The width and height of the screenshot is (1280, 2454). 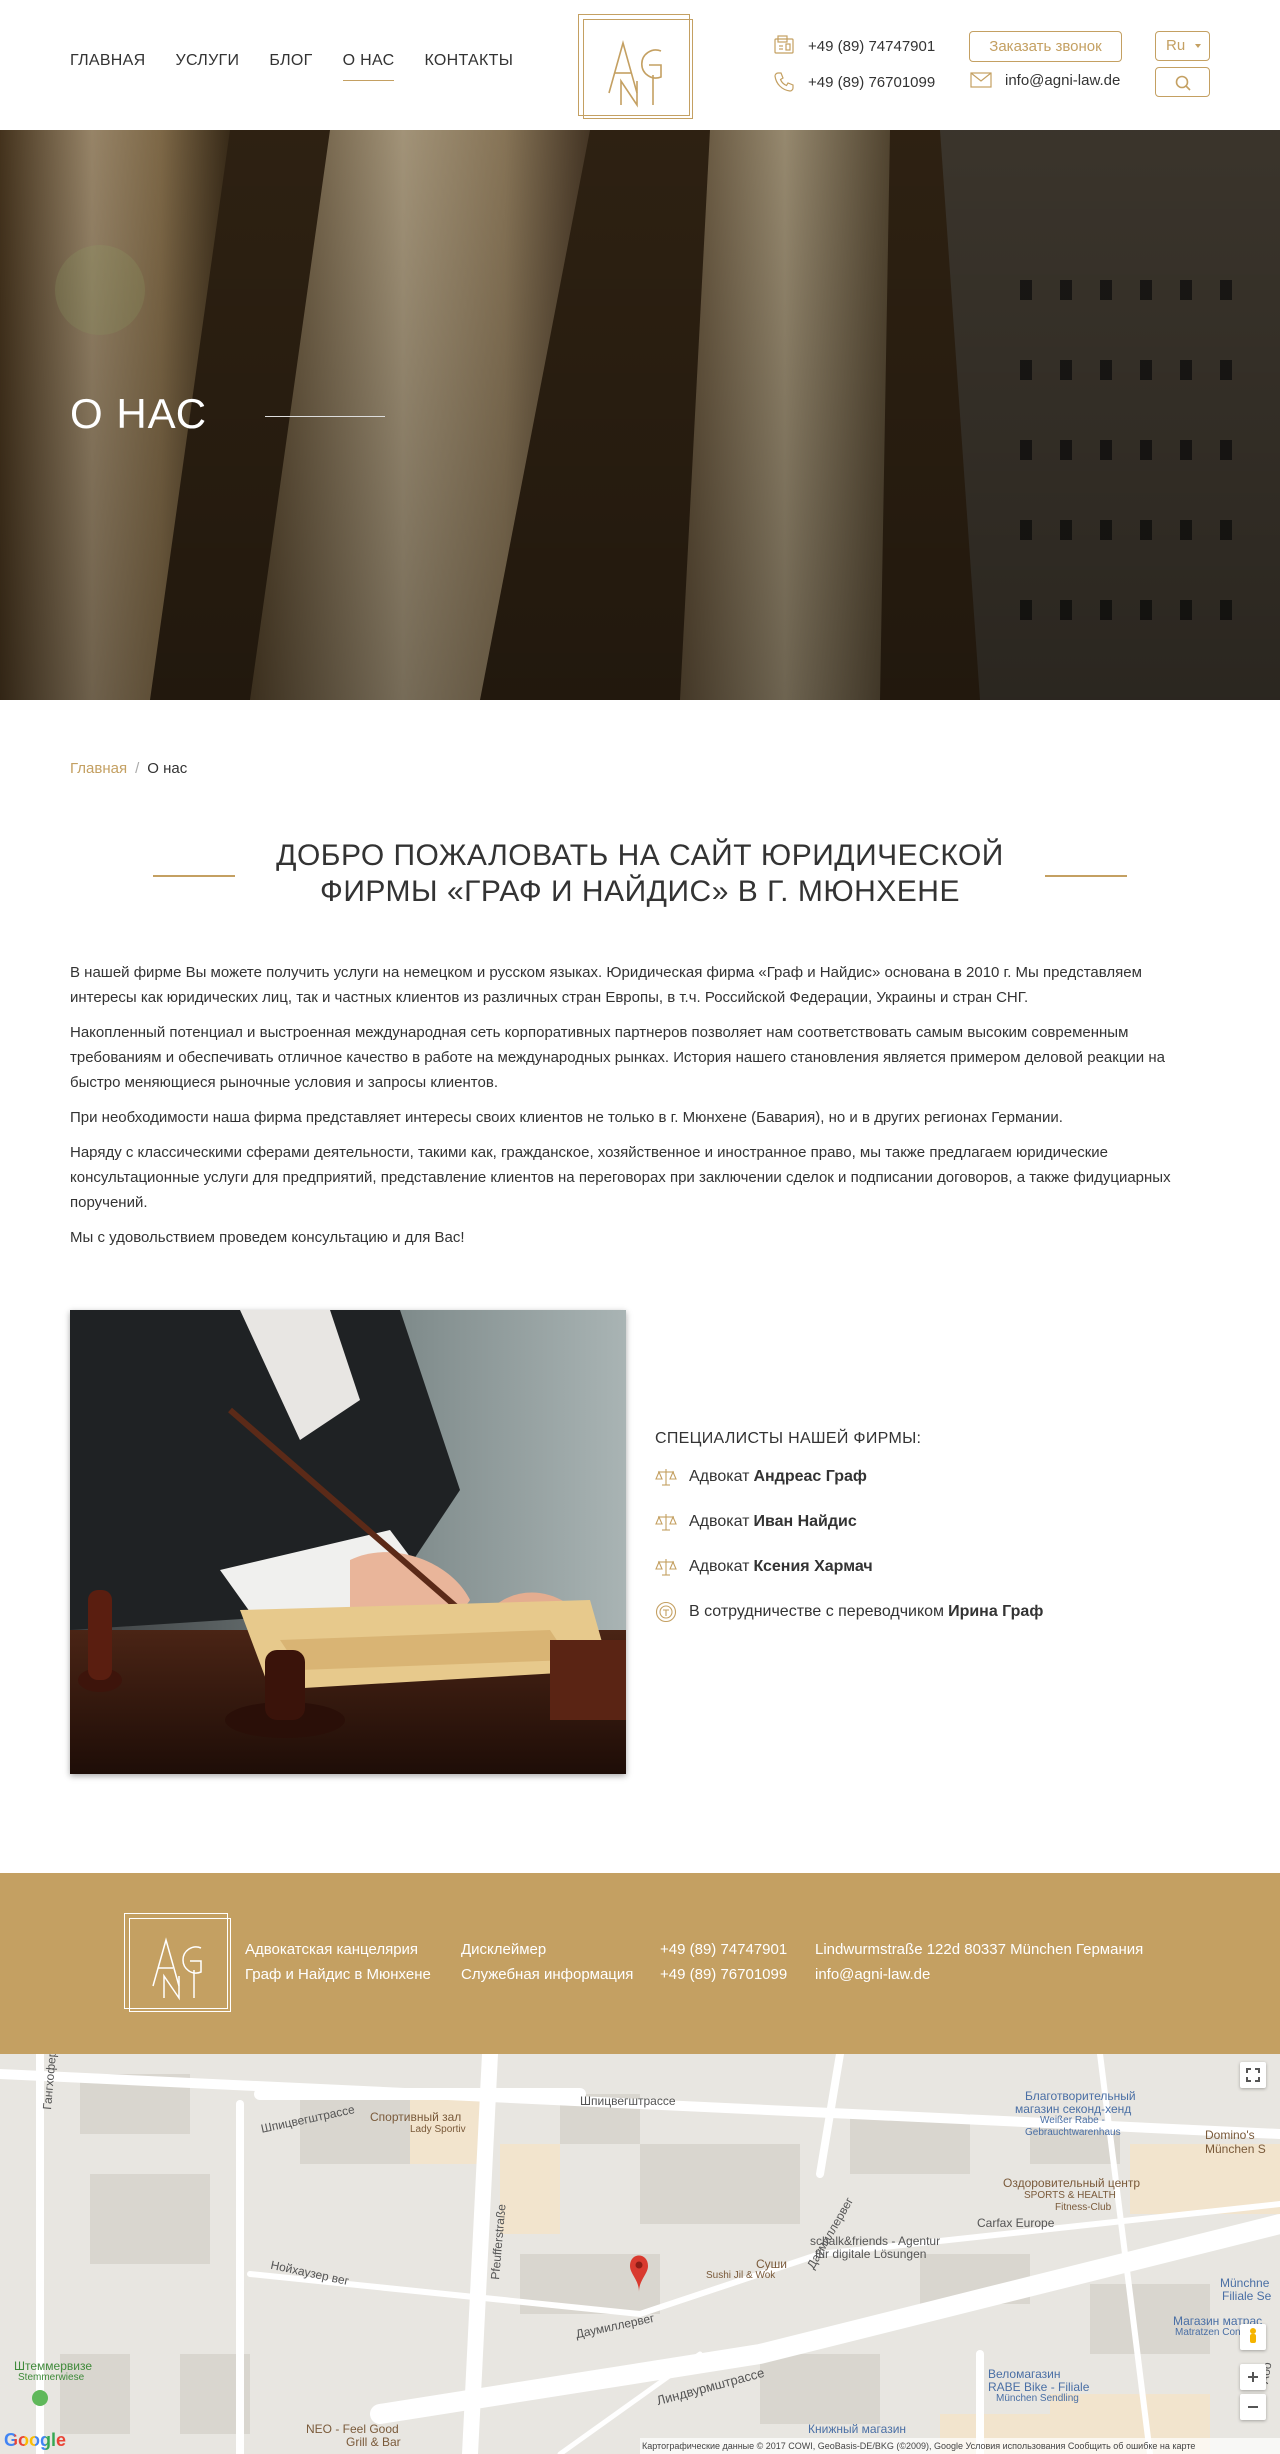 I want to click on map-label-charity-4: Gebrauchtwarenhaus, so click(x=1073, y=2132).